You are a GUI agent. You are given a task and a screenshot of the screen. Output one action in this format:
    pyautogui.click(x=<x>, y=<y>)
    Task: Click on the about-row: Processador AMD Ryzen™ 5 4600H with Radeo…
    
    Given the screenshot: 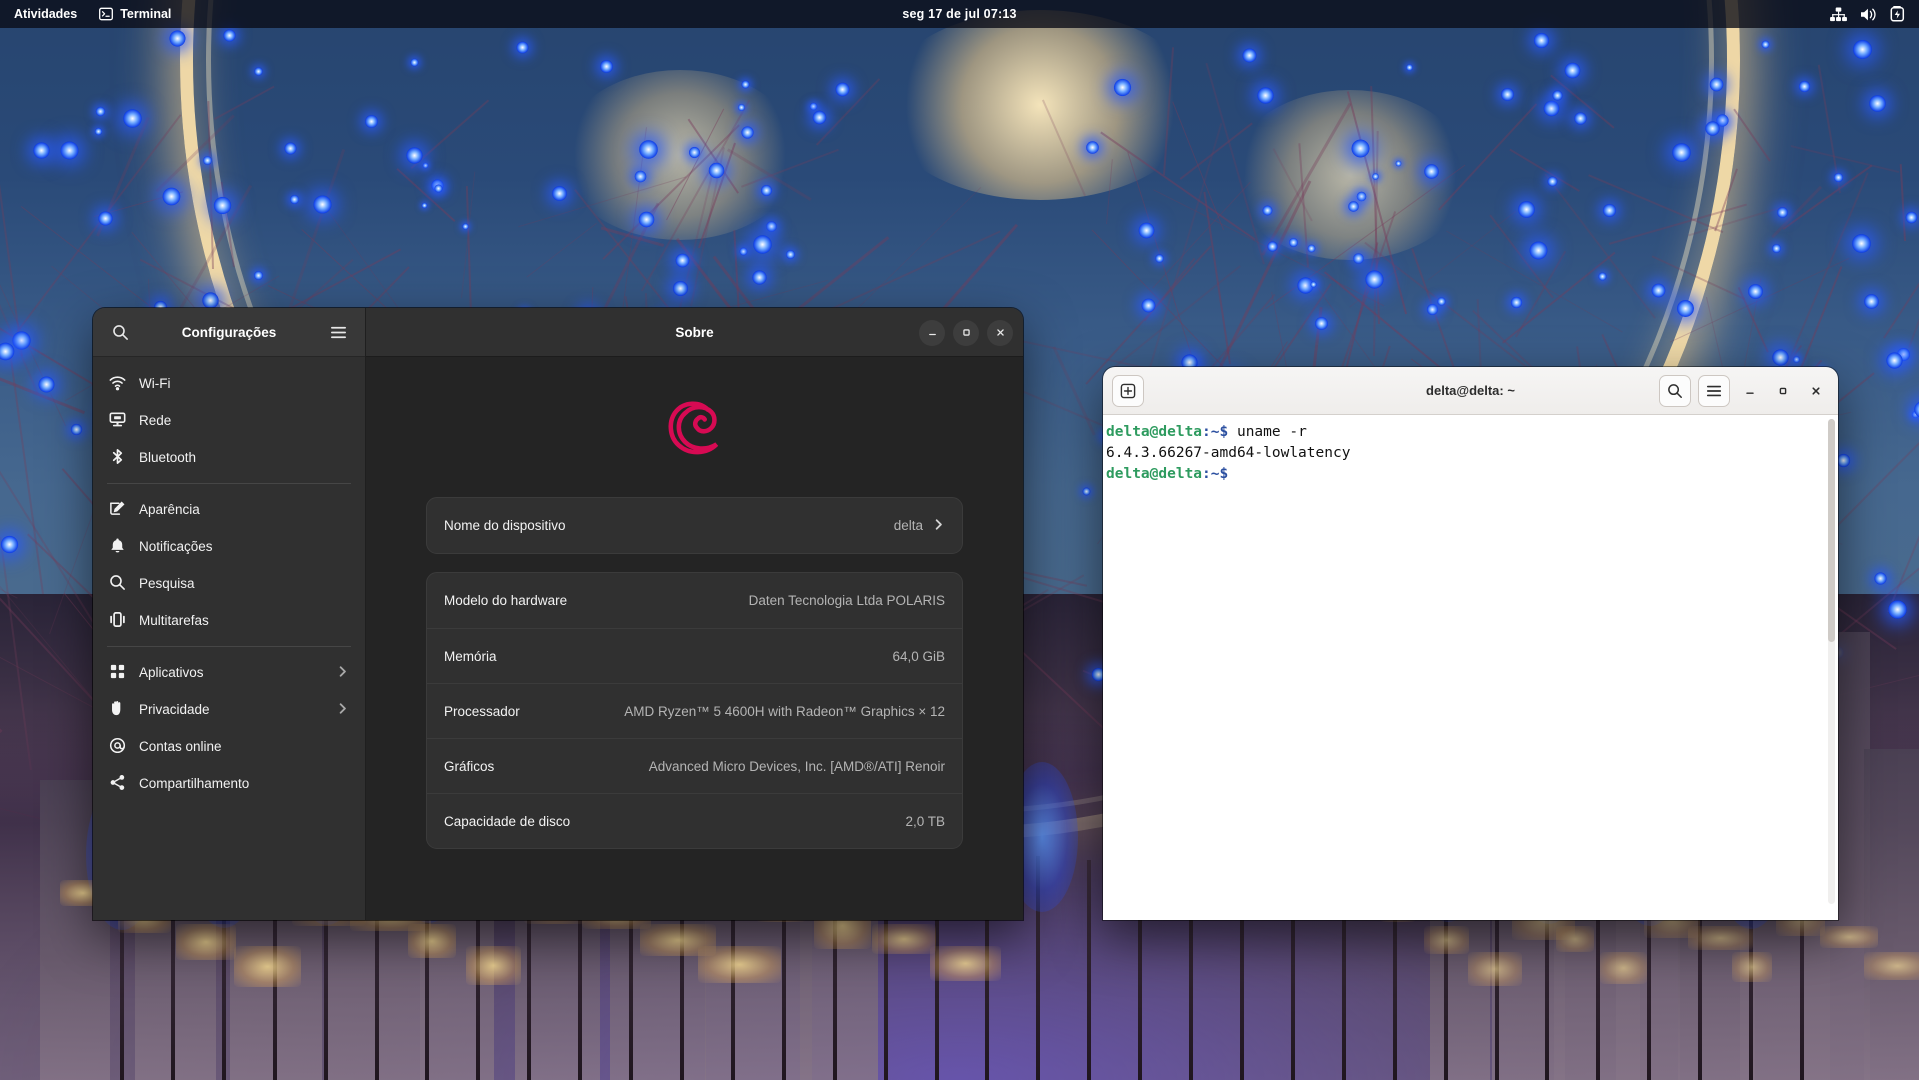 What is the action you would take?
    pyautogui.click(x=694, y=710)
    